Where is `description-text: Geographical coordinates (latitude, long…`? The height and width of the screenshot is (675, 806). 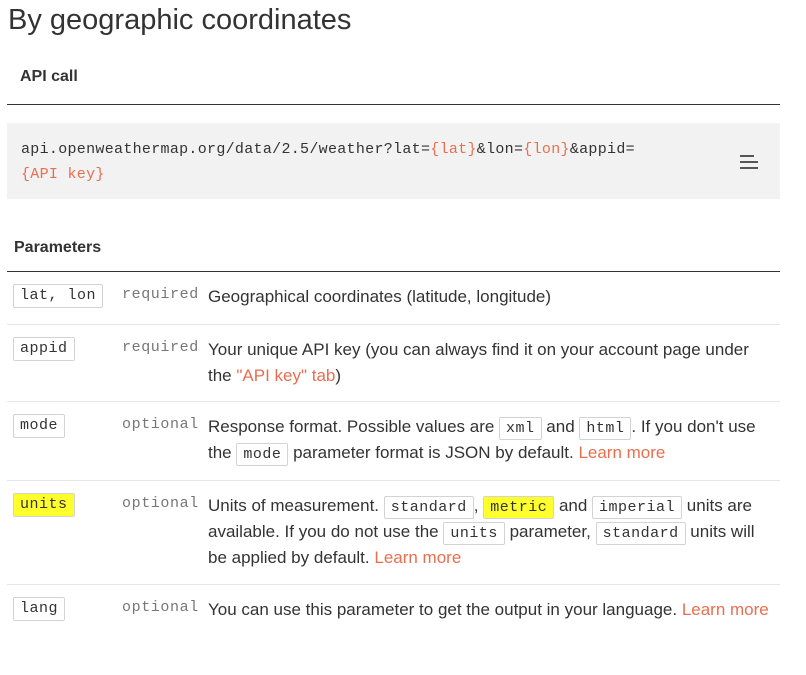 description-text: Geographical coordinates (latitude, long… is located at coordinates (380, 296).